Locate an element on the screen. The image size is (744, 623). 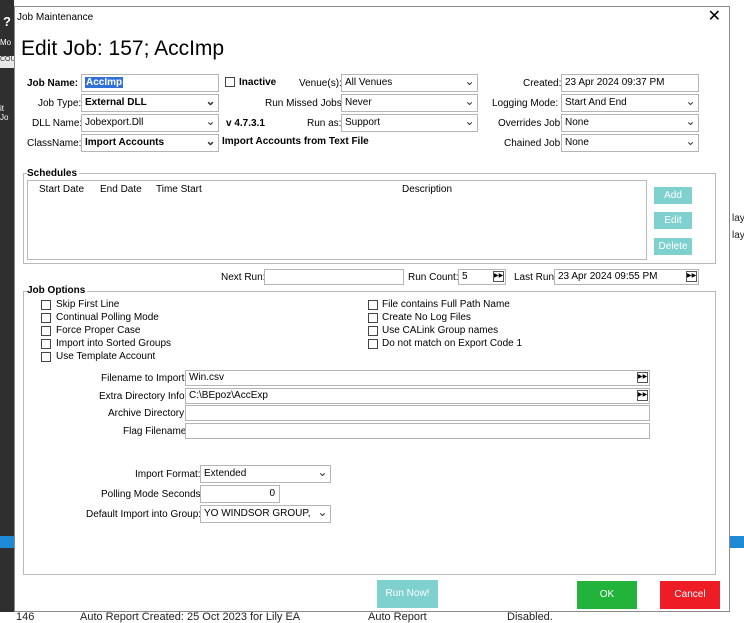
page-title: Edit Job: 157; AccImp is located at coordinates (123, 48).